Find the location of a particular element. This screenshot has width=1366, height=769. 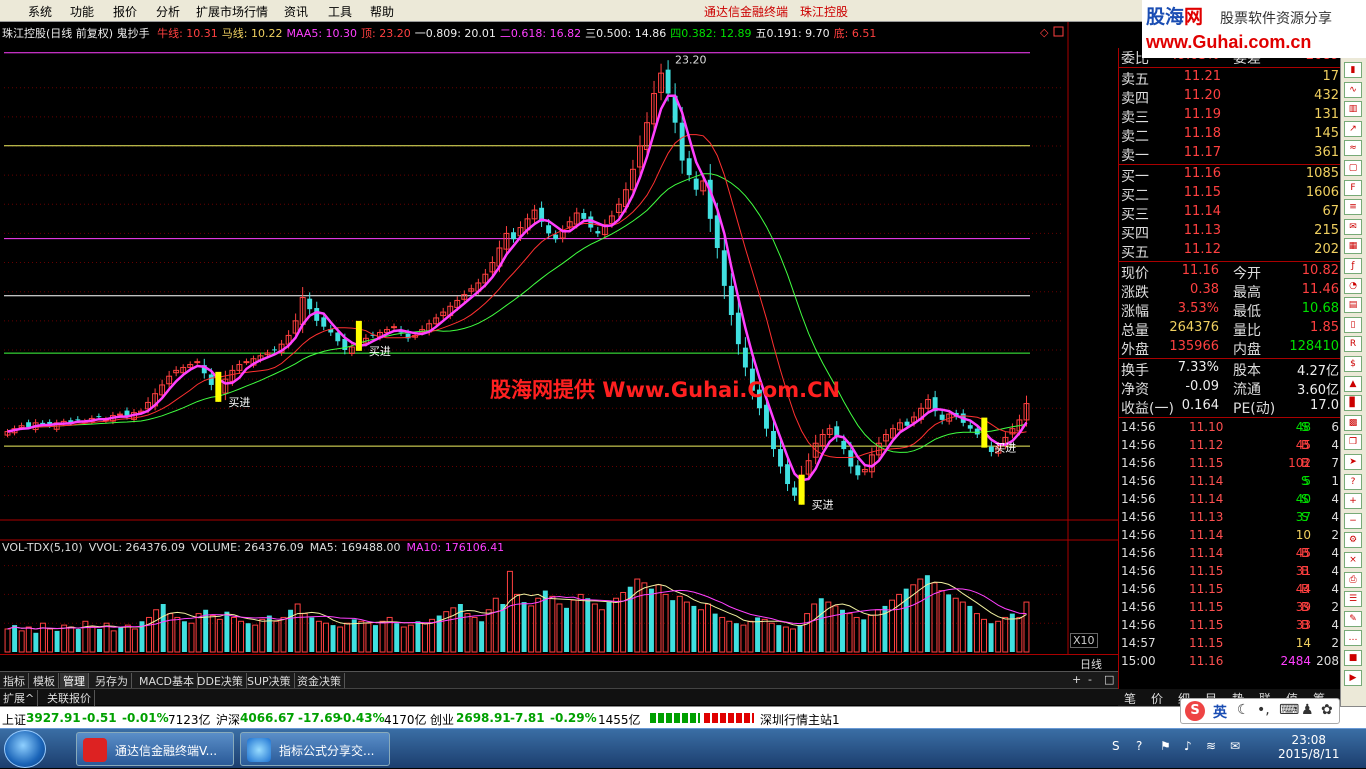

gear-icon: ⚙ is located at coordinates (1353, 540).